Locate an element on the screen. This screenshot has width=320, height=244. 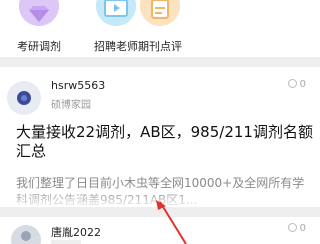
annotation-arrow is located at coordinates (171, 222).